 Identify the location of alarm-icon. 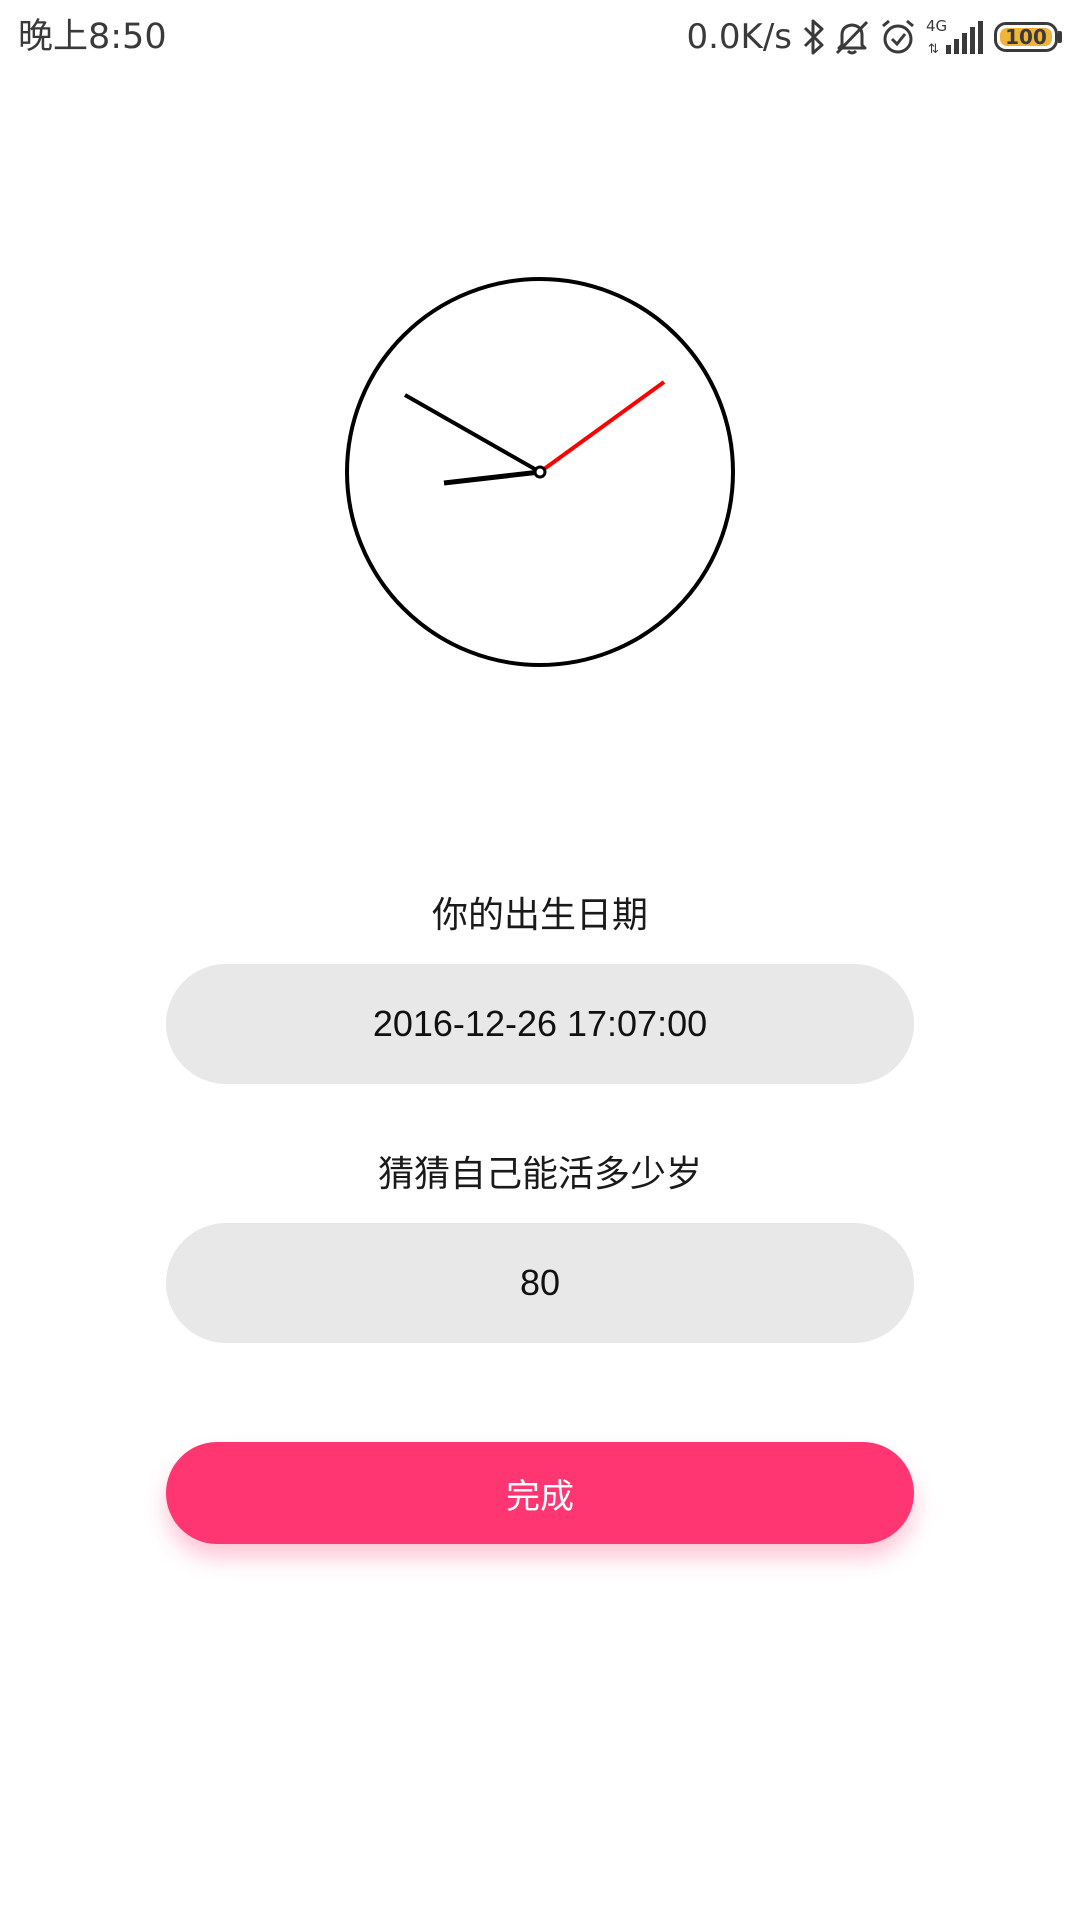
(898, 37).